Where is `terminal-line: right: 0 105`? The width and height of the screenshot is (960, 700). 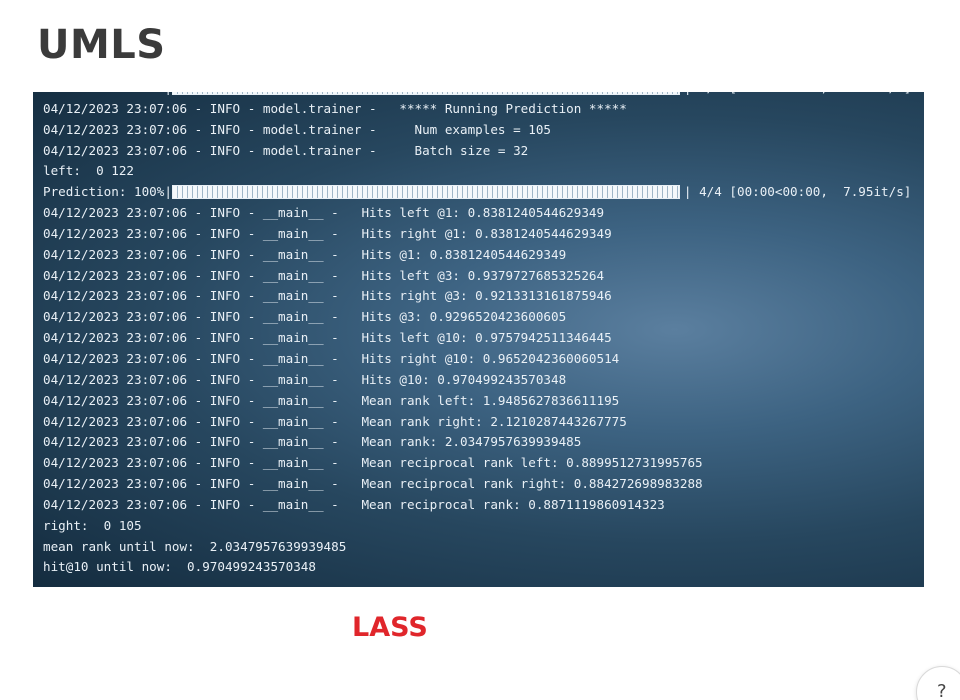 terminal-line: right: 0 105 is located at coordinates (92, 525).